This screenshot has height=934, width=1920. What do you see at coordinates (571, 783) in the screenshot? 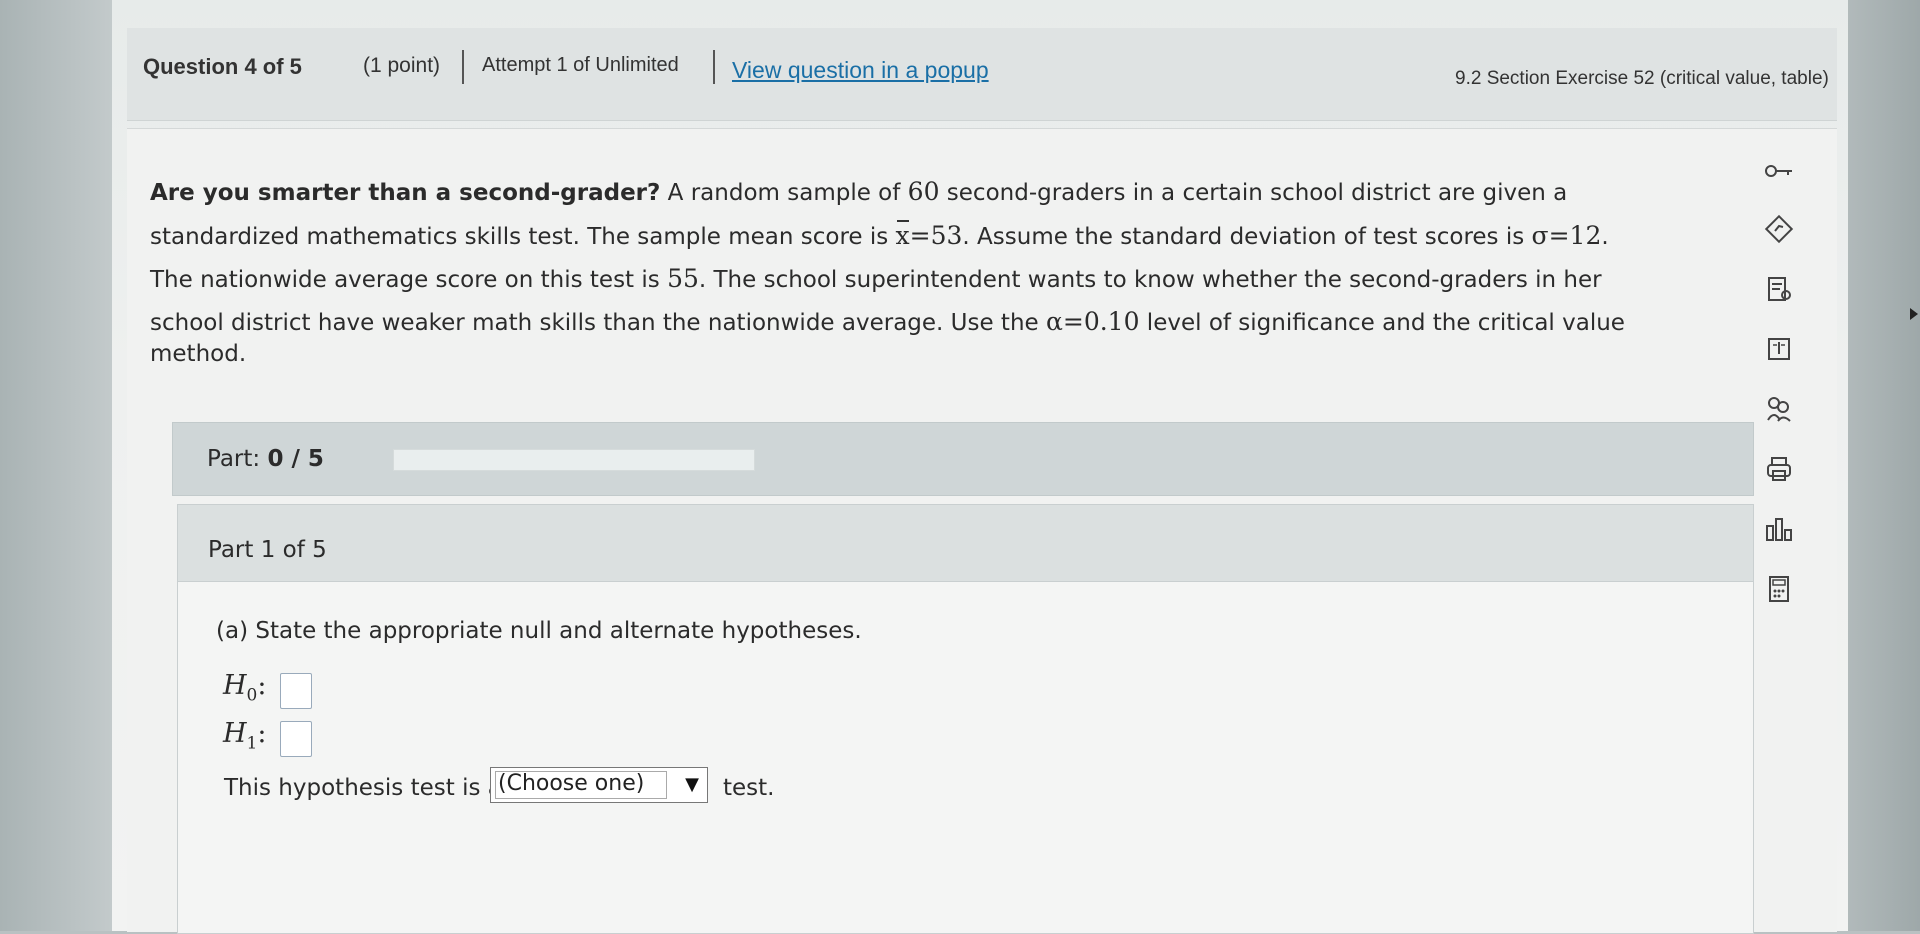
I see `test-type-selected: (Choose one)` at bounding box center [571, 783].